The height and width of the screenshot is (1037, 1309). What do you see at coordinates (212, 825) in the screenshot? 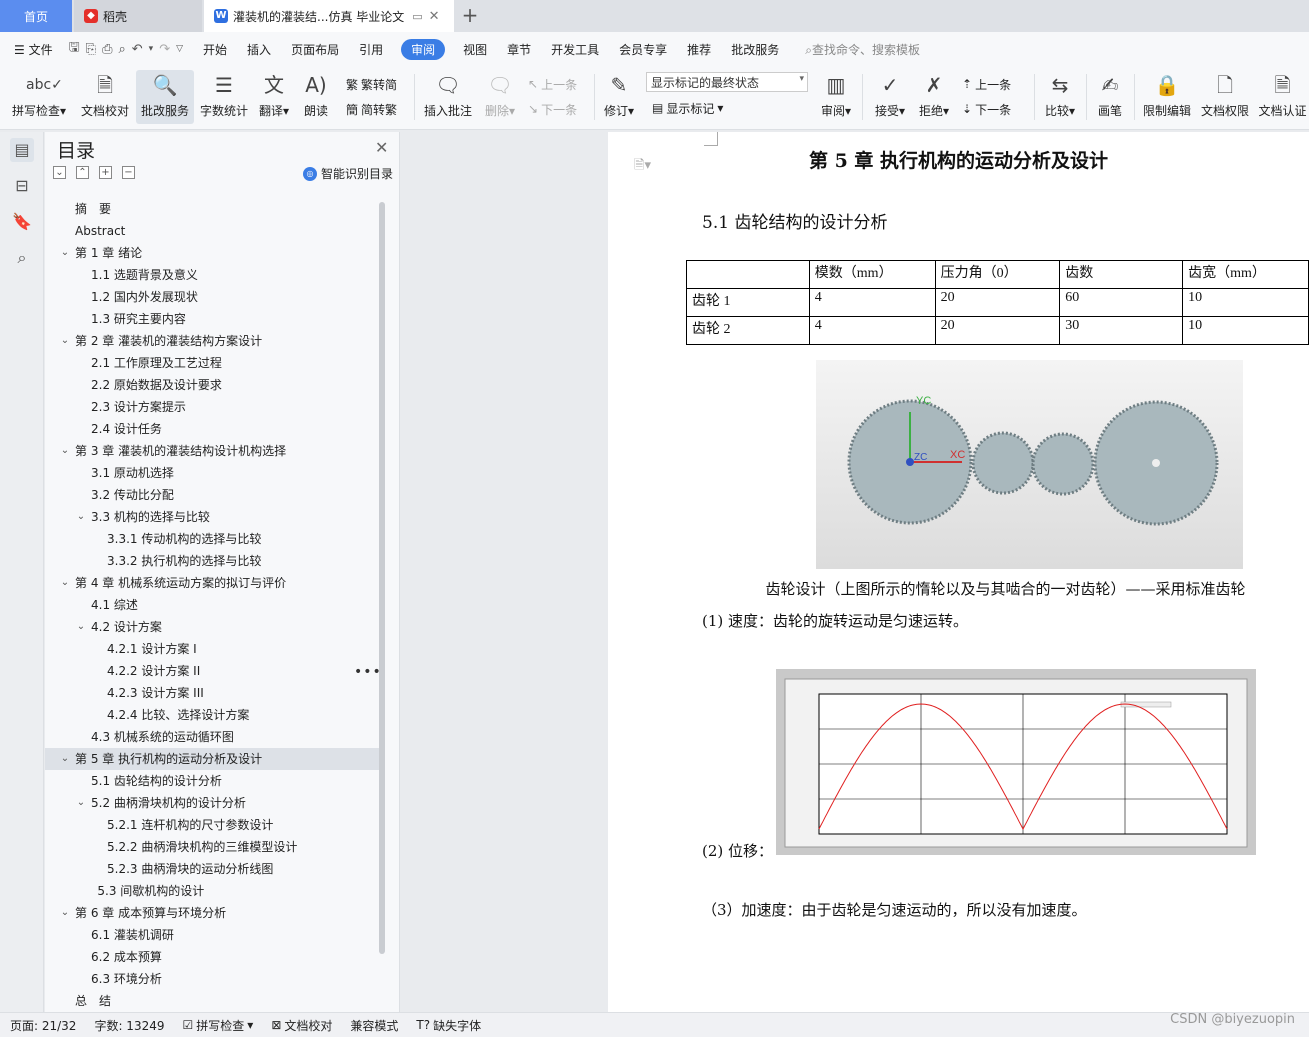
I see `toc-item: 5.2.1 连杆机构的尺寸参数设计` at bounding box center [212, 825].